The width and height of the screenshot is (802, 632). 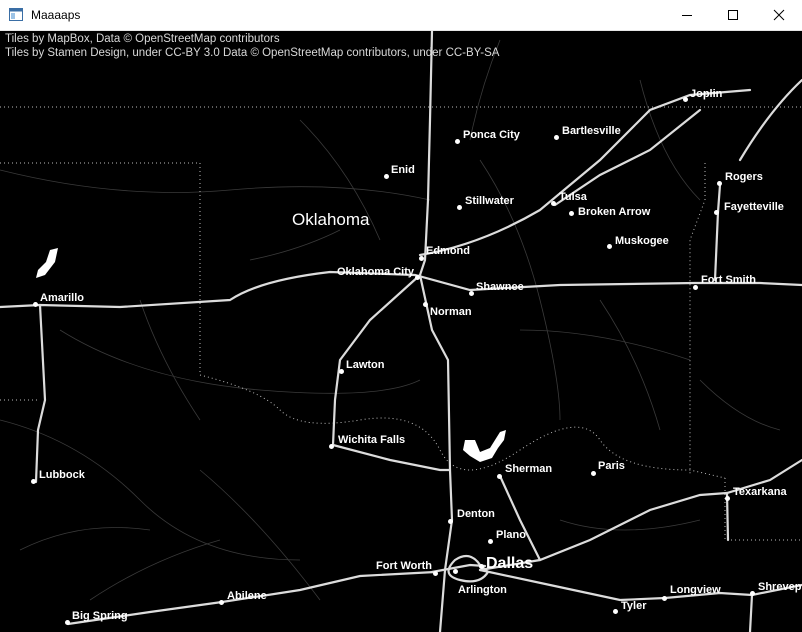 I want to click on lake-meredith, so click(x=47, y=263).